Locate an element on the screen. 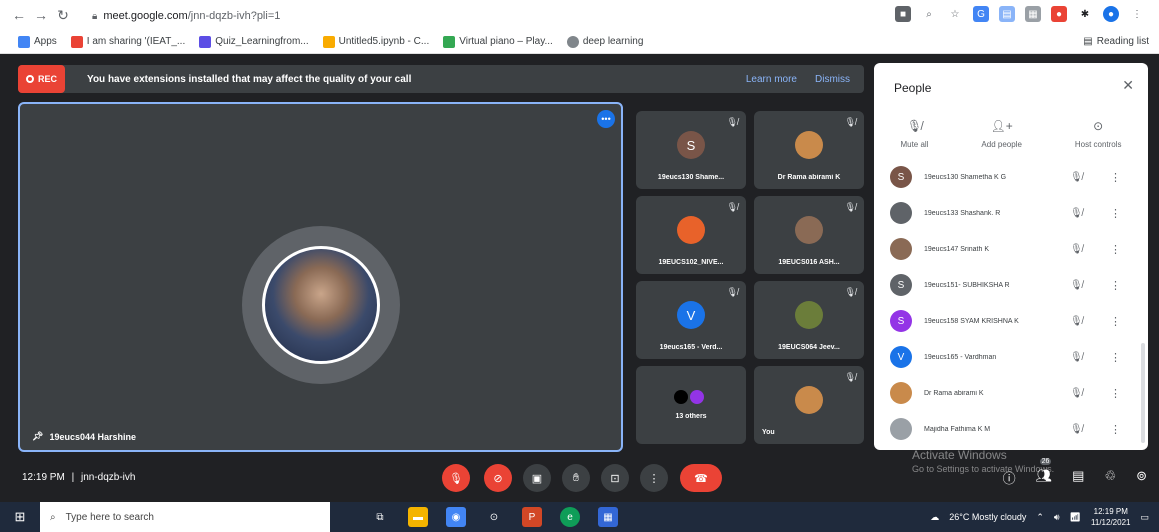 The image size is (1159, 532). clock: 12:19 PM 11/12/2021 is located at coordinates (1110, 517).